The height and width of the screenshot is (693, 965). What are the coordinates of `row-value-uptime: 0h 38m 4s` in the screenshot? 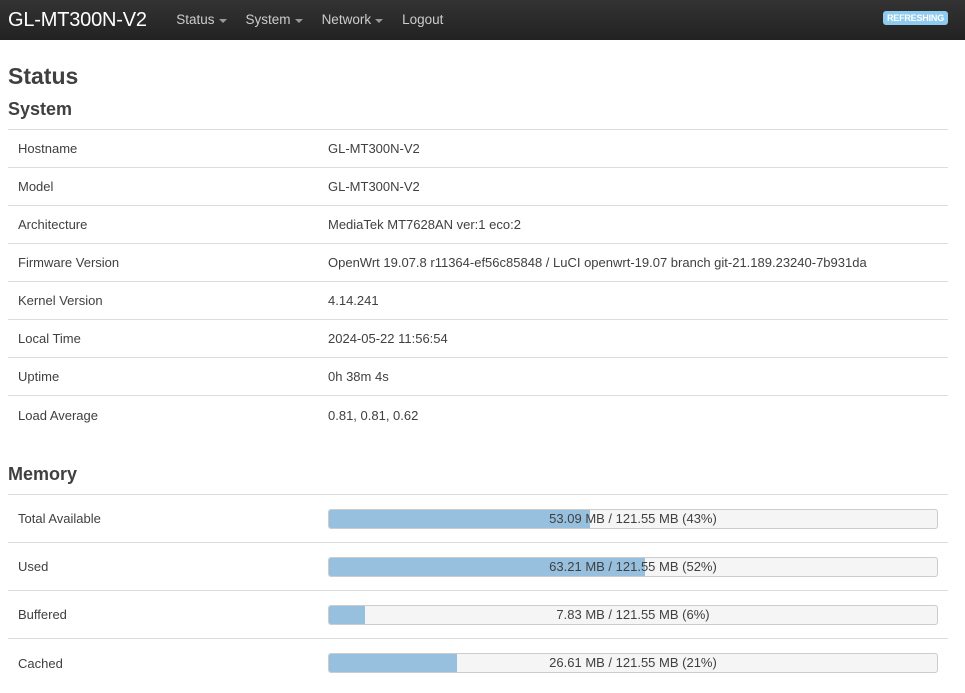 It's located at (358, 376).